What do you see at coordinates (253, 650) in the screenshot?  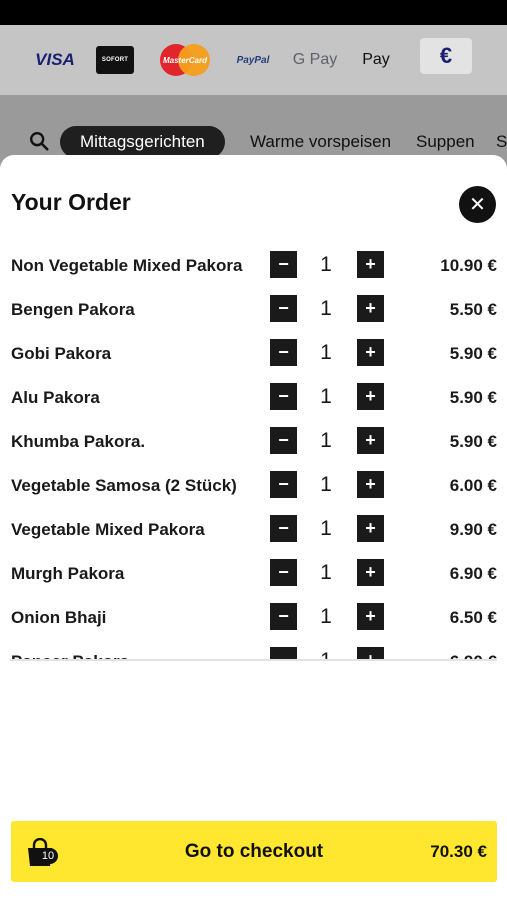 I see `order-item: Paneer Pakora − 1 + 6.90 €` at bounding box center [253, 650].